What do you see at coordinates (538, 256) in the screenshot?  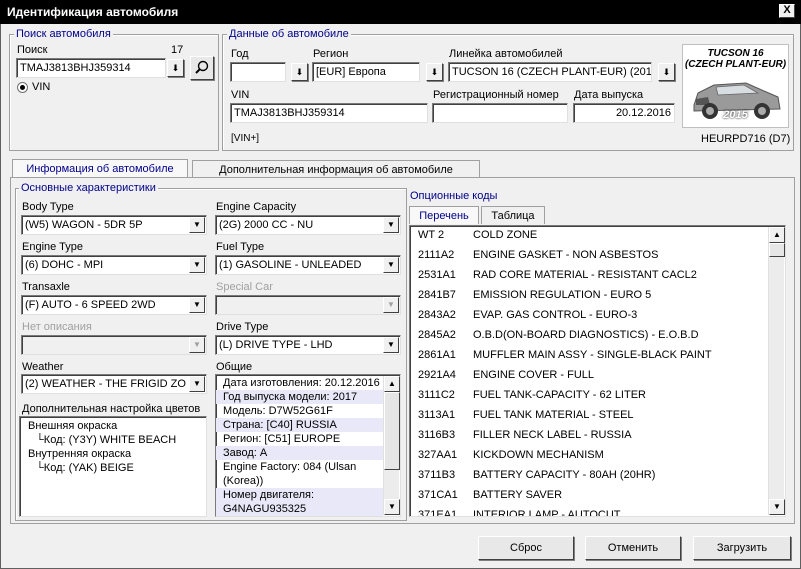 I see `list-item: 2111A2 ENGINE GASKET - NON ASBESTOS` at bounding box center [538, 256].